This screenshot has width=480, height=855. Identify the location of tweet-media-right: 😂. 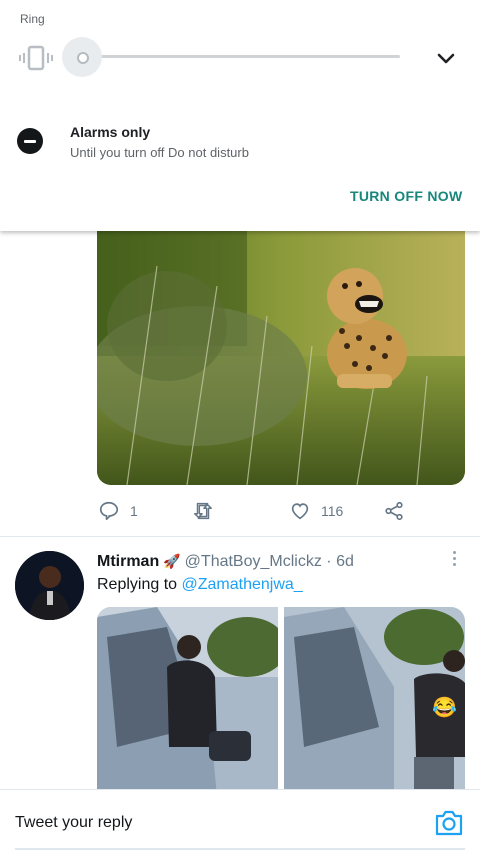
(374, 702).